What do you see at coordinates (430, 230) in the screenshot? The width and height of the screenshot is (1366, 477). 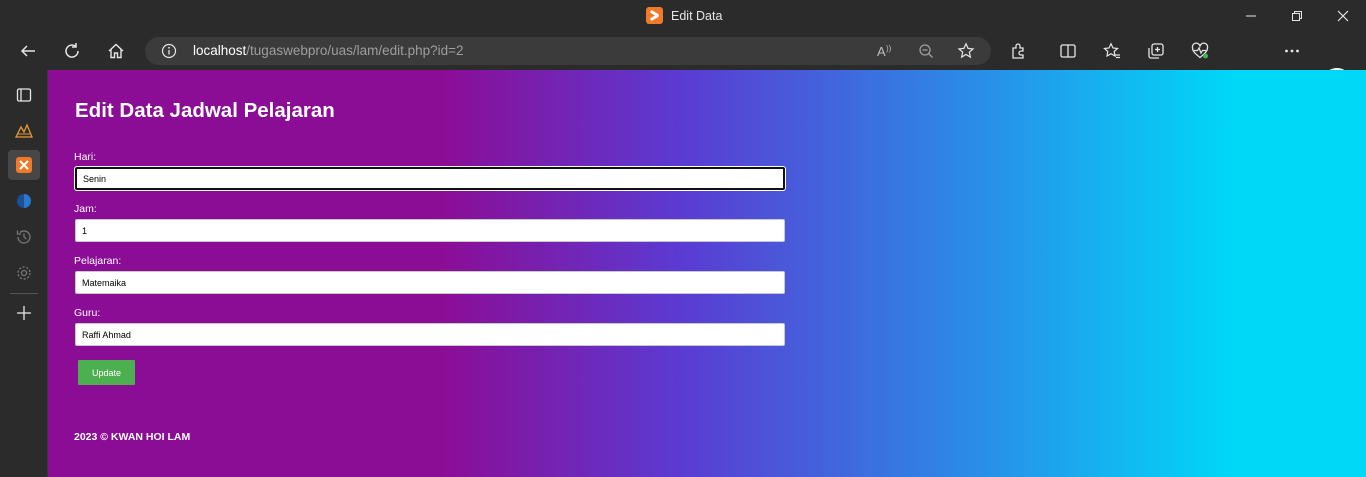 I see `jam-input` at bounding box center [430, 230].